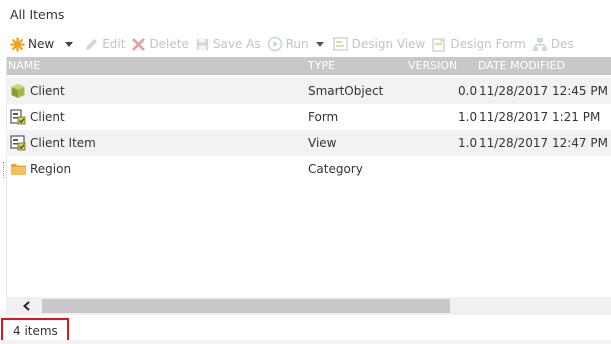 Image resolution: width=611 pixels, height=344 pixels. I want to click on design-form-button: Design Form, so click(478, 44).